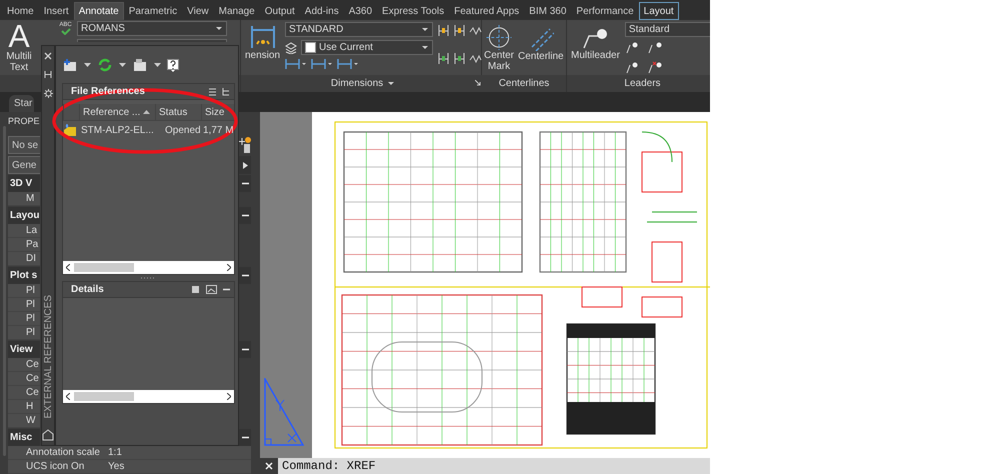 This screenshot has width=998, height=474. What do you see at coordinates (70, 65) in the screenshot?
I see `attach-dwg-icon` at bounding box center [70, 65].